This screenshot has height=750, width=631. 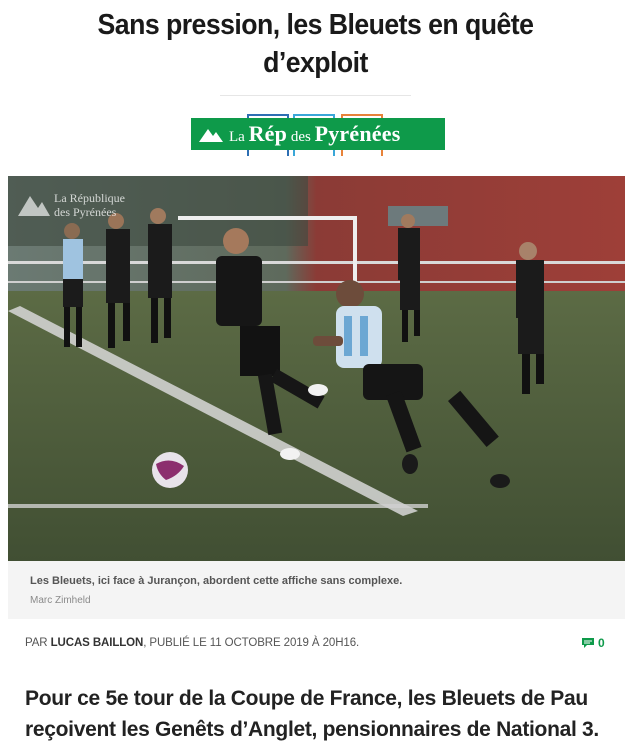 What do you see at coordinates (85, 212) in the screenshot?
I see `watermark-line-2: des Pyrénées` at bounding box center [85, 212].